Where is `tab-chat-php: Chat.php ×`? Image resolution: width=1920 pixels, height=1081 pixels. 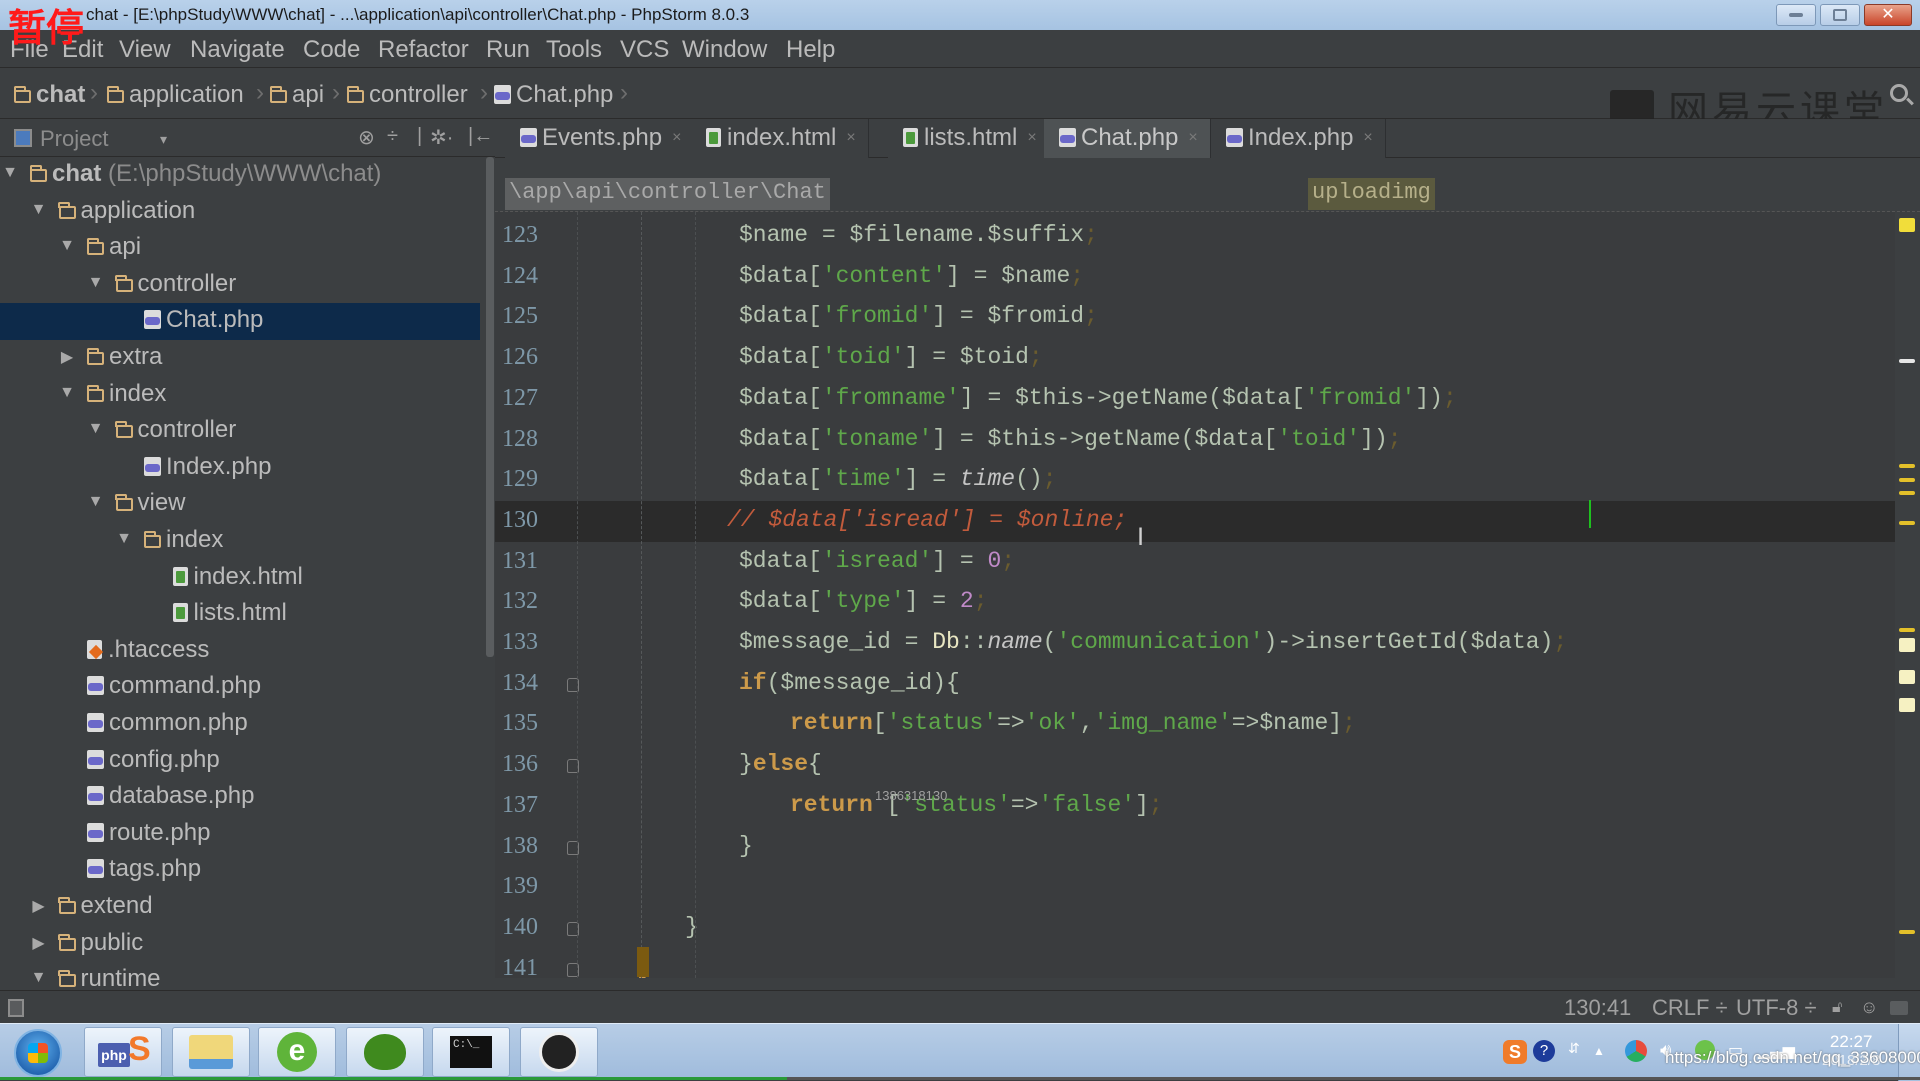 tab-chat-php: Chat.php × is located at coordinates (1127, 138).